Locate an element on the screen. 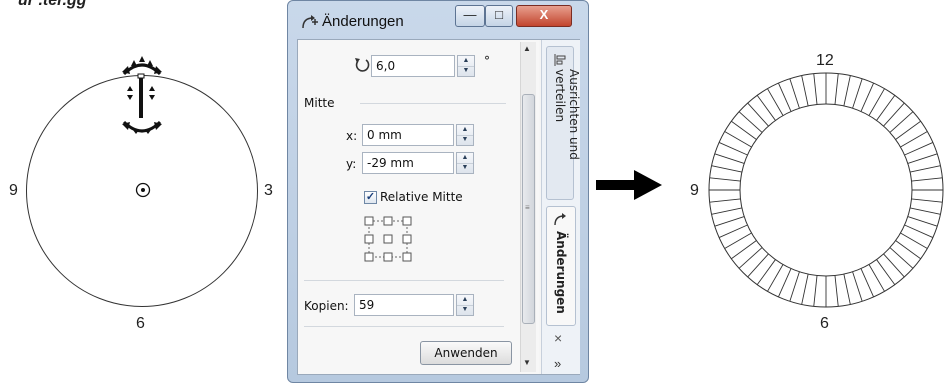  tab-changes-label: Änderungen is located at coordinates (561, 272).